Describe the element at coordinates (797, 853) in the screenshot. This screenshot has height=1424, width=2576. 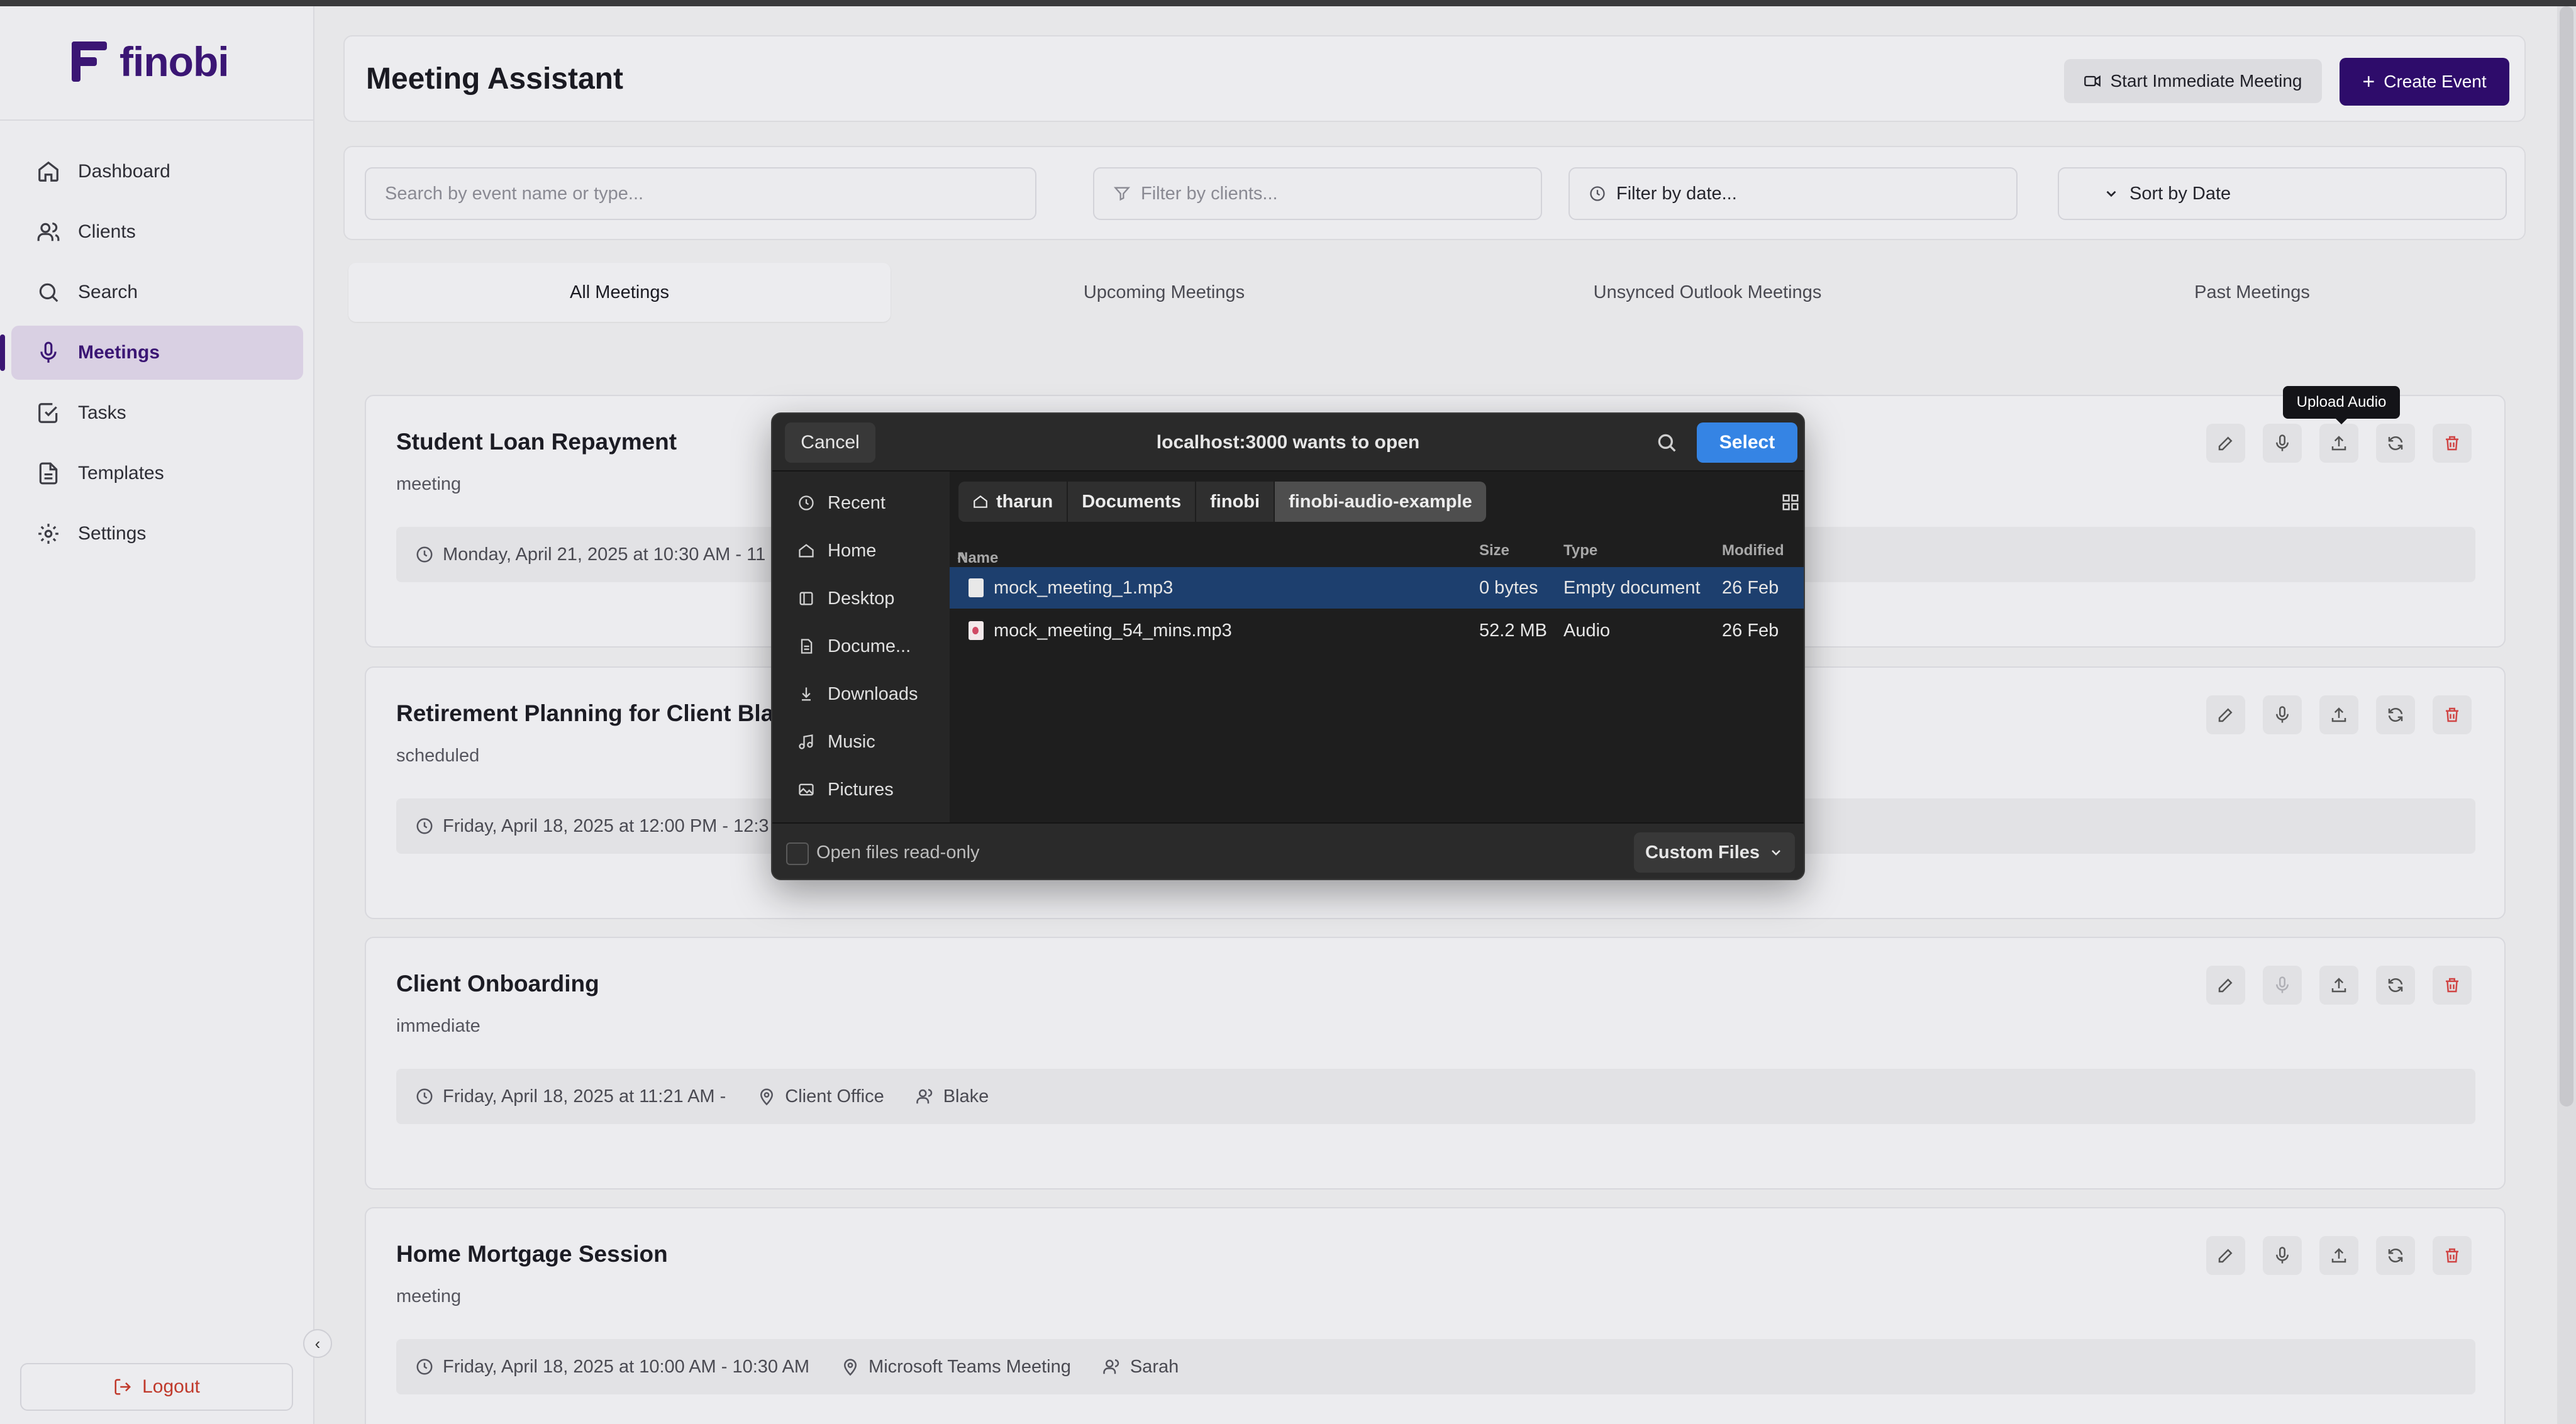
I see `read-only-checkbox` at that location.